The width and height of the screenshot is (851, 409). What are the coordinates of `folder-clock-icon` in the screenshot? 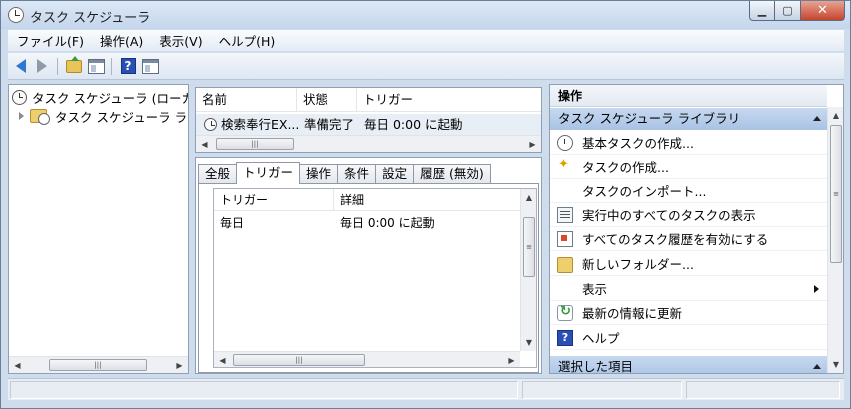 It's located at (40, 117).